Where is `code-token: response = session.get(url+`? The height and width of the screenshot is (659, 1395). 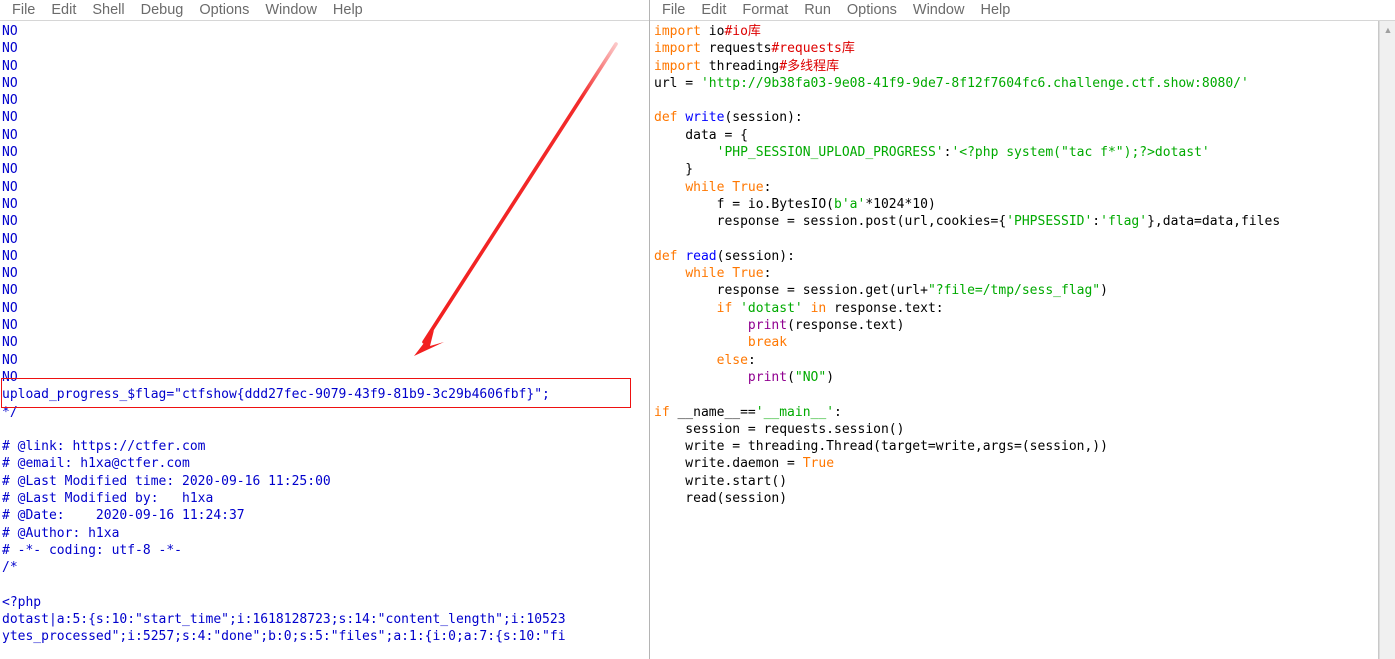 code-token: response = session.get(url+ is located at coordinates (791, 291).